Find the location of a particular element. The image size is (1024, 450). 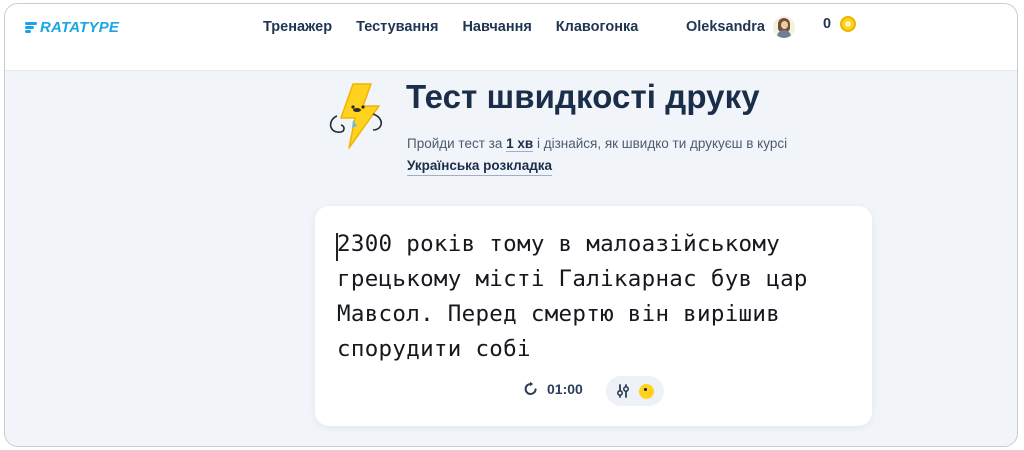

coins-balance: 0 is located at coordinates (840, 24).